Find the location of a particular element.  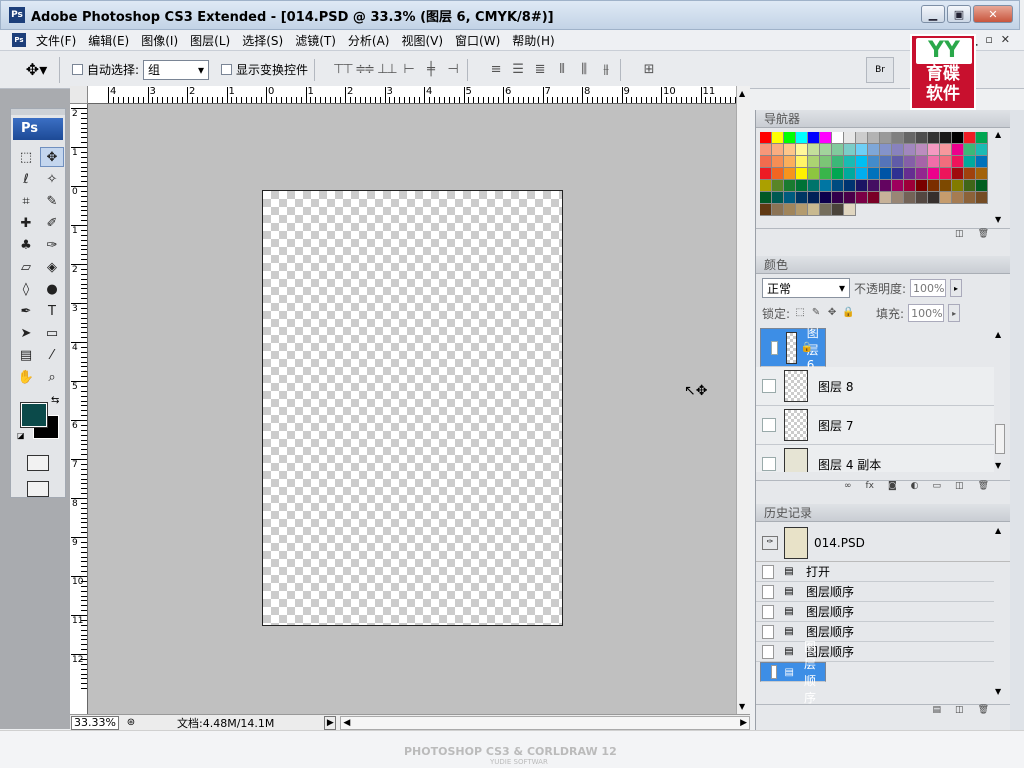

new-group-icon: ▭ is located at coordinates (937, 487).